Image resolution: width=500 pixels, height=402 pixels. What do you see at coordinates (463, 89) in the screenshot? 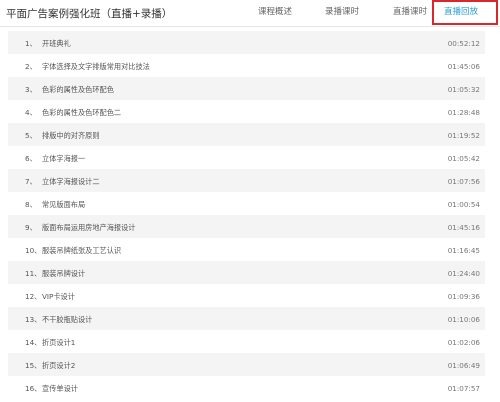
I see `lesson-duration: 01:05:32` at bounding box center [463, 89].